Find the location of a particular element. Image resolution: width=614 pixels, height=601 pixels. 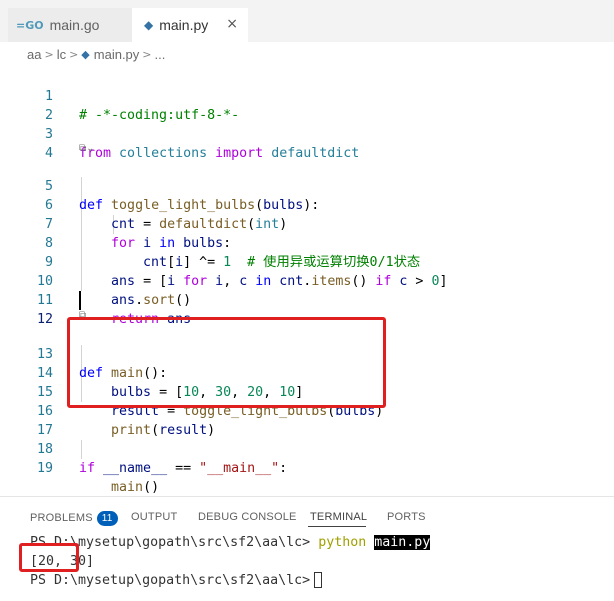

copilot-lens-icon: ⧉⌄ is located at coordinates (87, 150).